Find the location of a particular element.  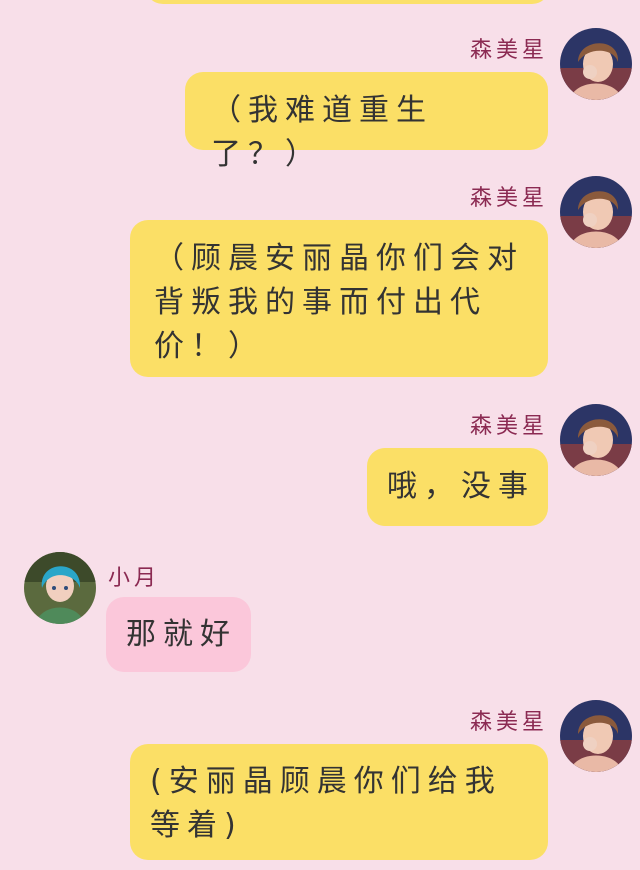

sender-name: 小月 is located at coordinates (134, 578).